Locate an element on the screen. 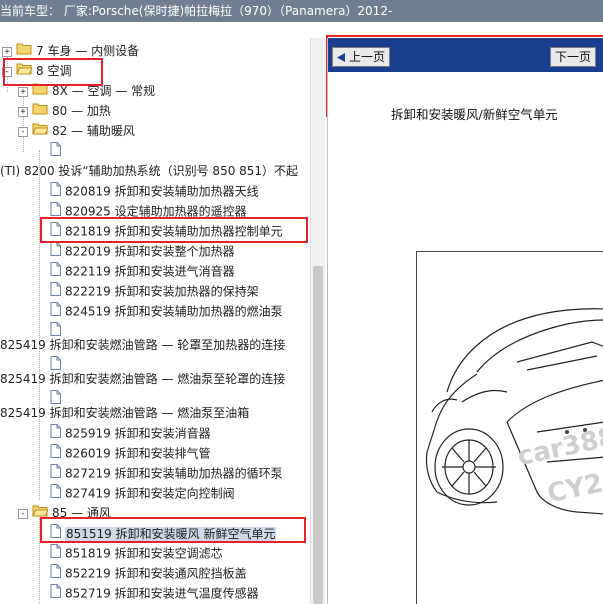 The width and height of the screenshot is (603, 604). tree-node-label: (TI) 8200 投诉“辅助加热系统（识别号 850 851）不起 is located at coordinates (149, 171).